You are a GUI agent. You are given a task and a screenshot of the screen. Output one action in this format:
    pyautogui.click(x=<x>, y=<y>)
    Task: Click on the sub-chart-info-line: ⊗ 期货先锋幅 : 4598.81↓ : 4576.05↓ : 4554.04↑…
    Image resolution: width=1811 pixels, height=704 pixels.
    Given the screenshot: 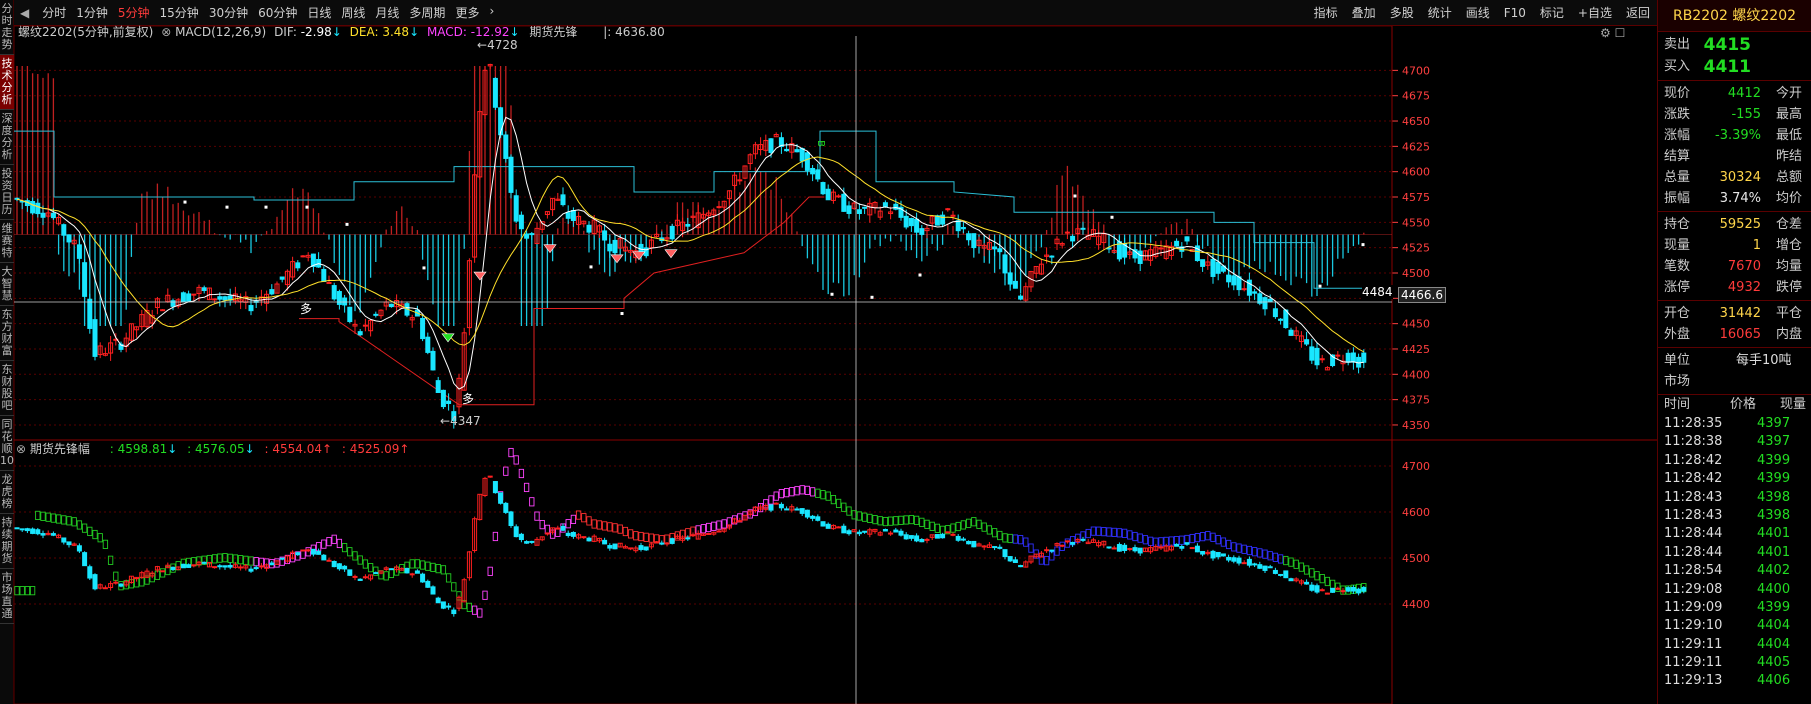 What is the action you would take?
    pyautogui.click(x=213, y=449)
    